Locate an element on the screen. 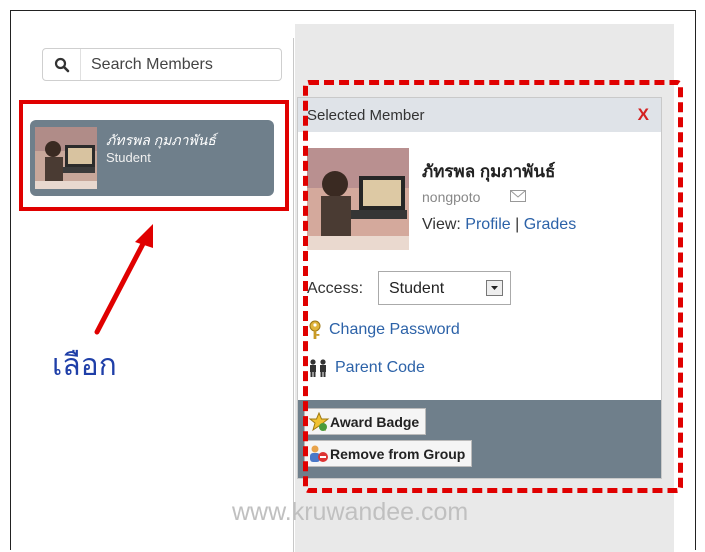 The image size is (705, 552). highlight-box is located at coordinates (154, 155).